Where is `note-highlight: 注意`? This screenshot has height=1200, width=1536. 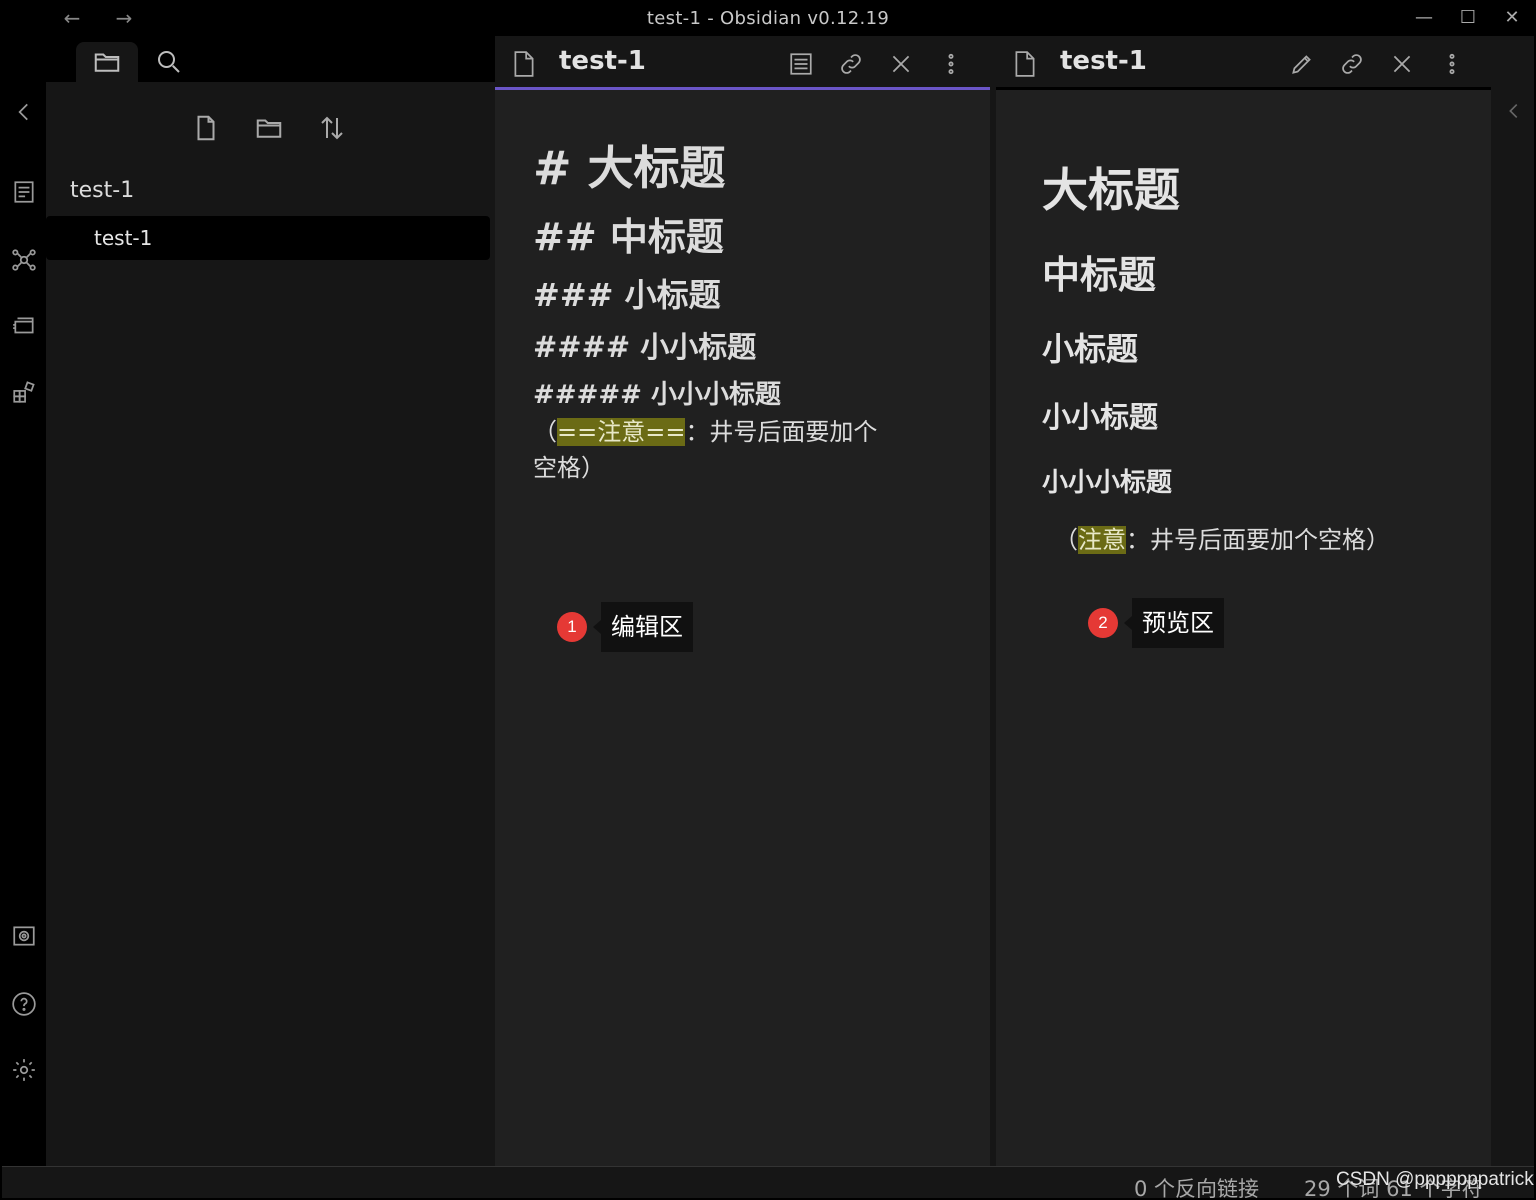 note-highlight: 注意 is located at coordinates (1102, 540).